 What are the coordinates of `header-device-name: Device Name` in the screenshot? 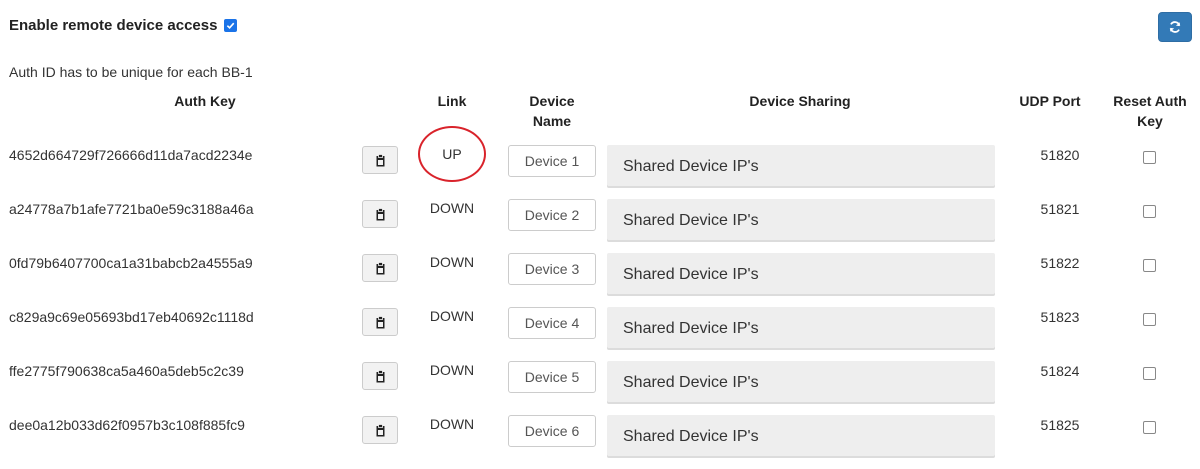 It's located at (552, 111).